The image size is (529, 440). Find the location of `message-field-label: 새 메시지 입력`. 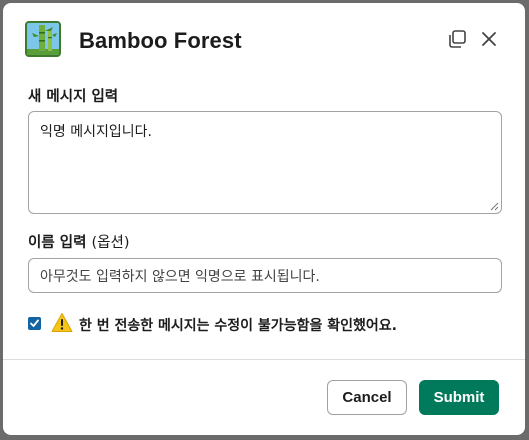

message-field-label: 새 메시지 입력 is located at coordinates (73, 97).